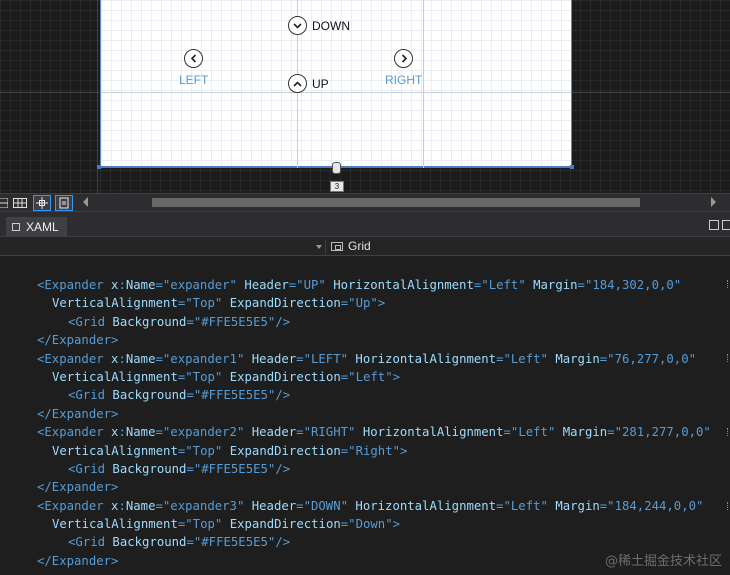  What do you see at coordinates (85, 202) in the screenshot?
I see `scroll-left-icon` at bounding box center [85, 202].